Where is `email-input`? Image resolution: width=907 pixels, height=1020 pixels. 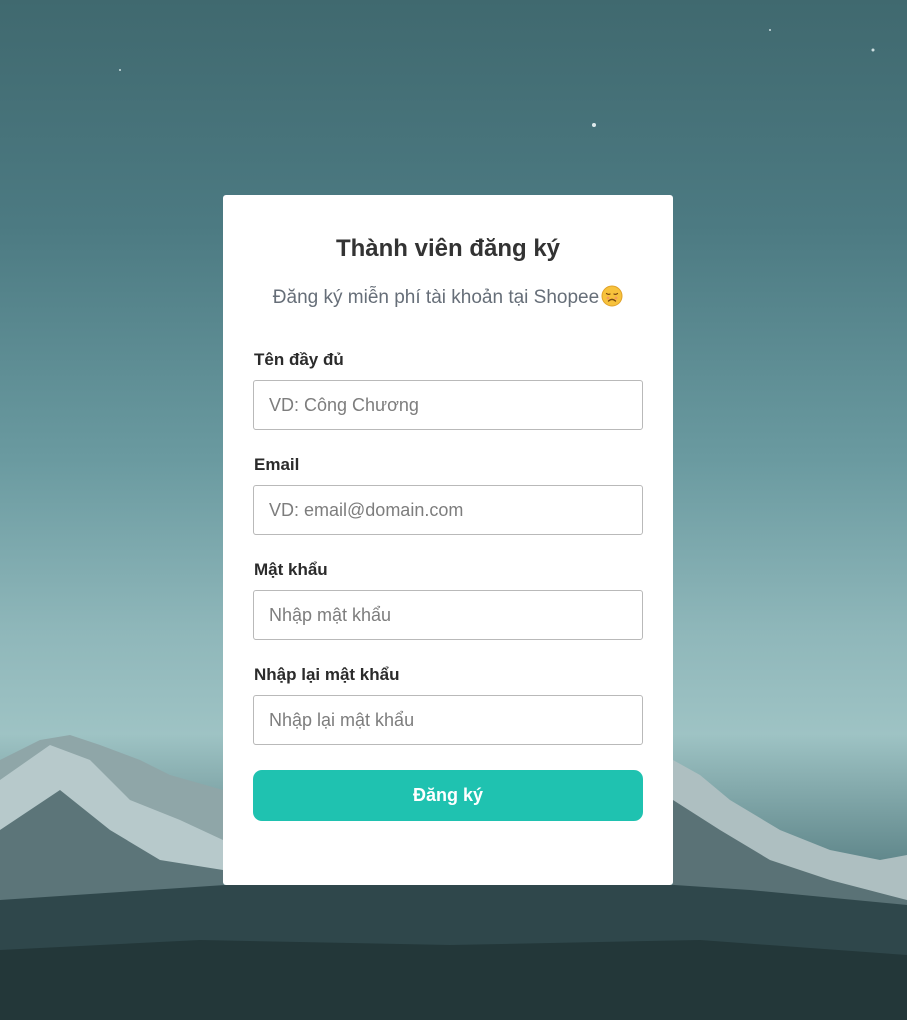
email-input is located at coordinates (448, 510).